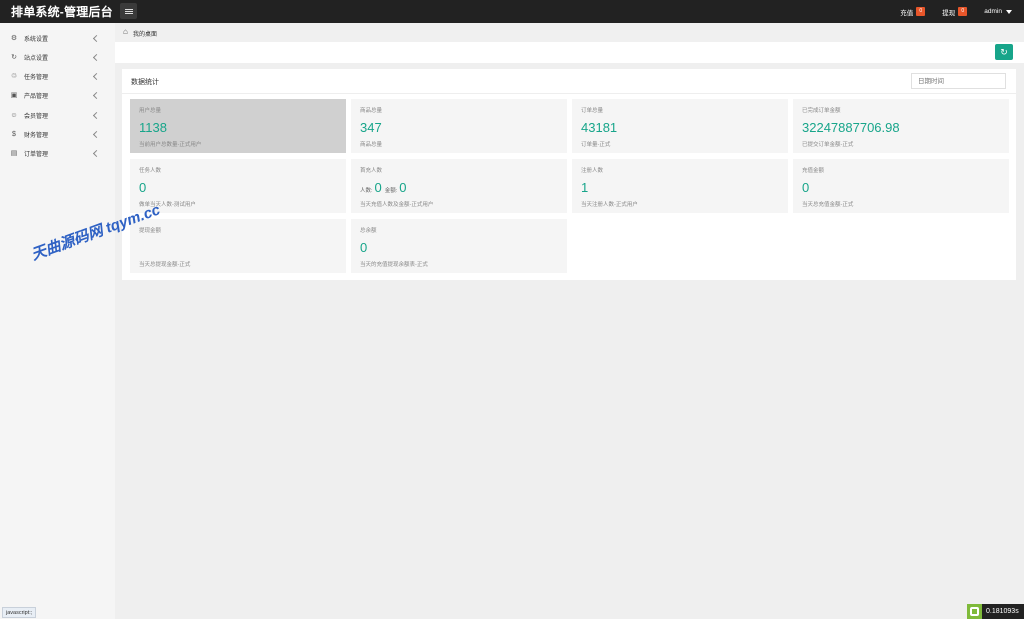  What do you see at coordinates (57, 115) in the screenshot?
I see `sidebar-item-member: ☺ 会员管理` at bounding box center [57, 115].